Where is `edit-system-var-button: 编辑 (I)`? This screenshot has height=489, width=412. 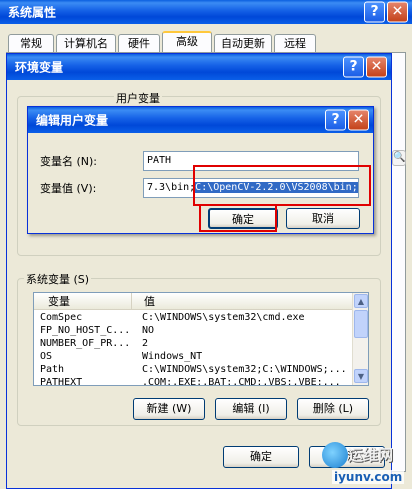
edit-system-var-button: 编辑 (I) is located at coordinates (251, 409).